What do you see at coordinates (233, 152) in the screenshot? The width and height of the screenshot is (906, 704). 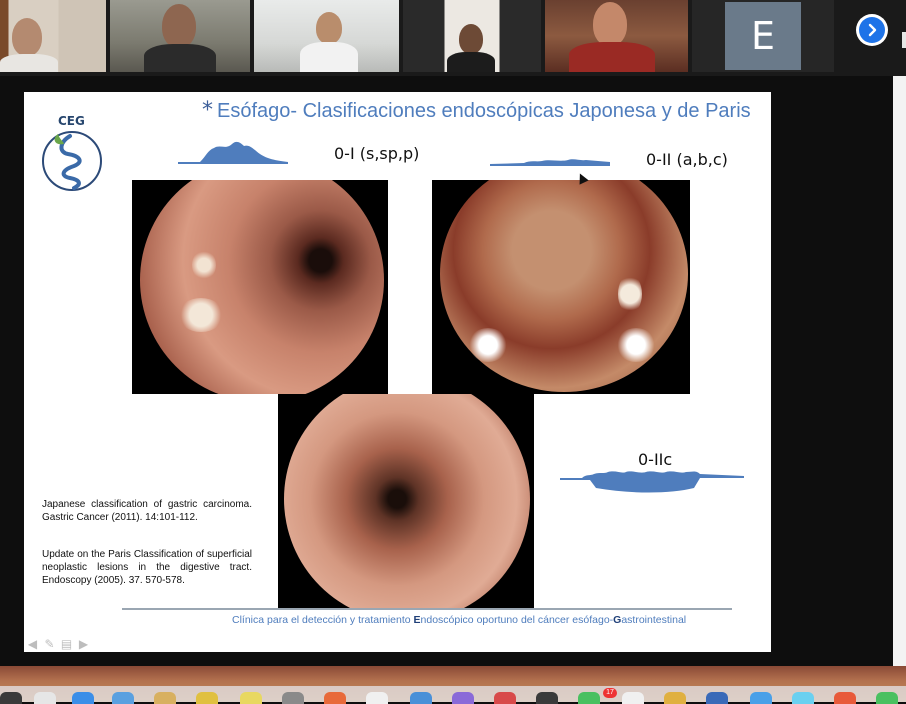 I see `profile-0I-diagram` at bounding box center [233, 152].